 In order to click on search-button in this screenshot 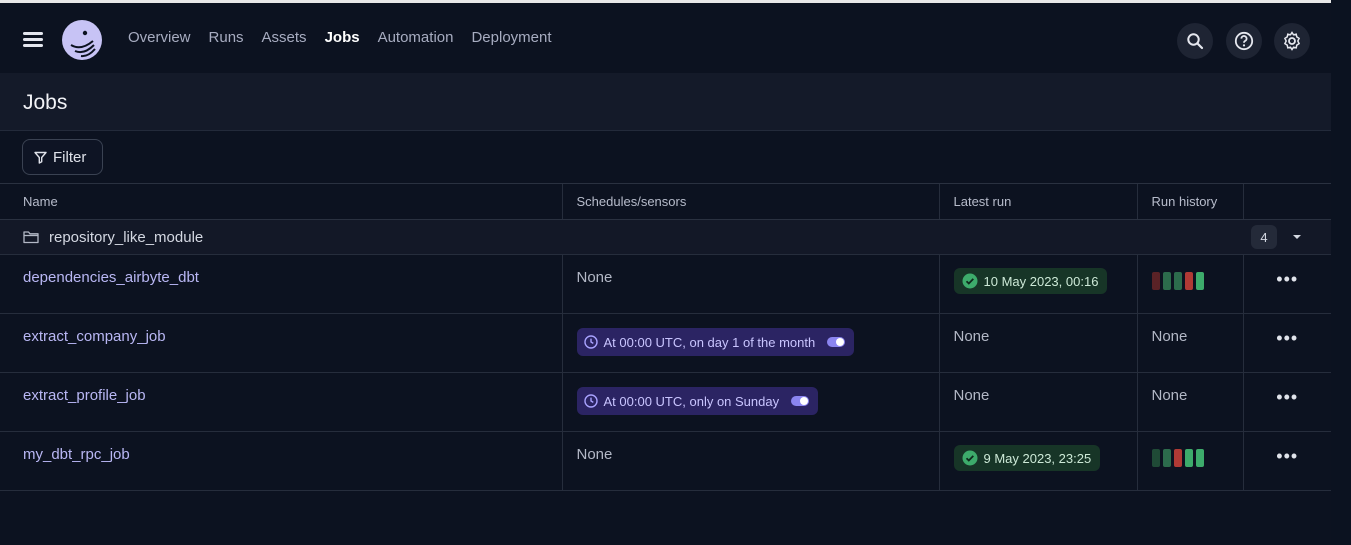, I will do `click(1195, 41)`.